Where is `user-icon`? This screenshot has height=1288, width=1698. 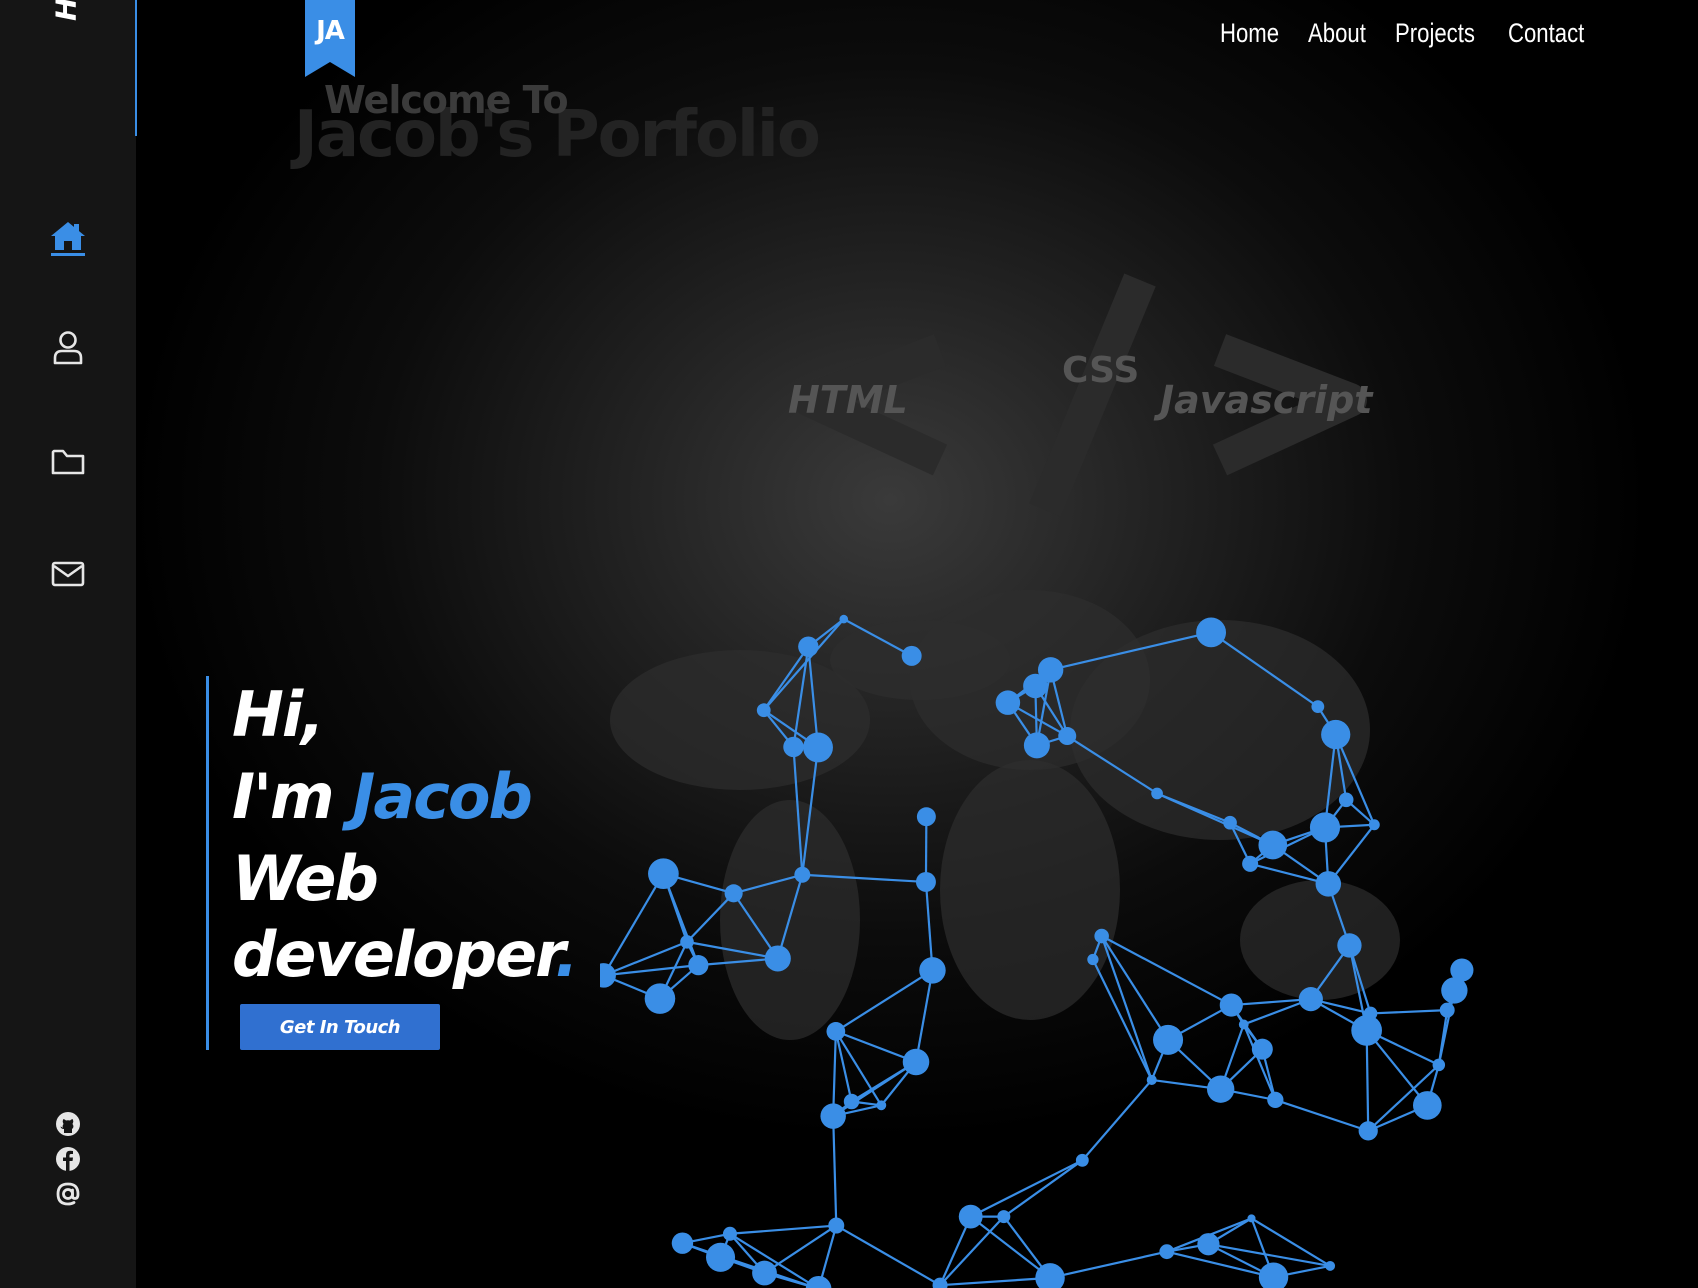 user-icon is located at coordinates (68, 348).